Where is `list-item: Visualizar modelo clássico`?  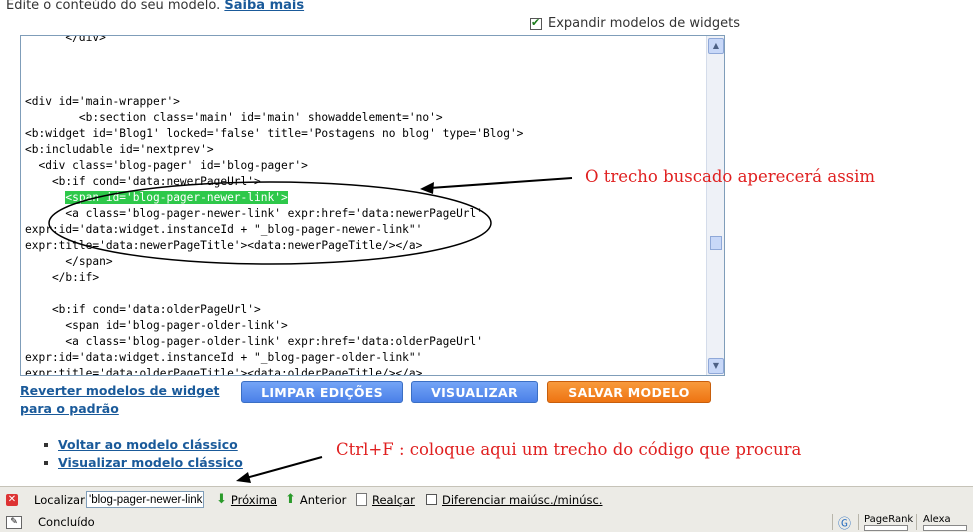 list-item: Visualizar modelo clássico is located at coordinates (143, 463).